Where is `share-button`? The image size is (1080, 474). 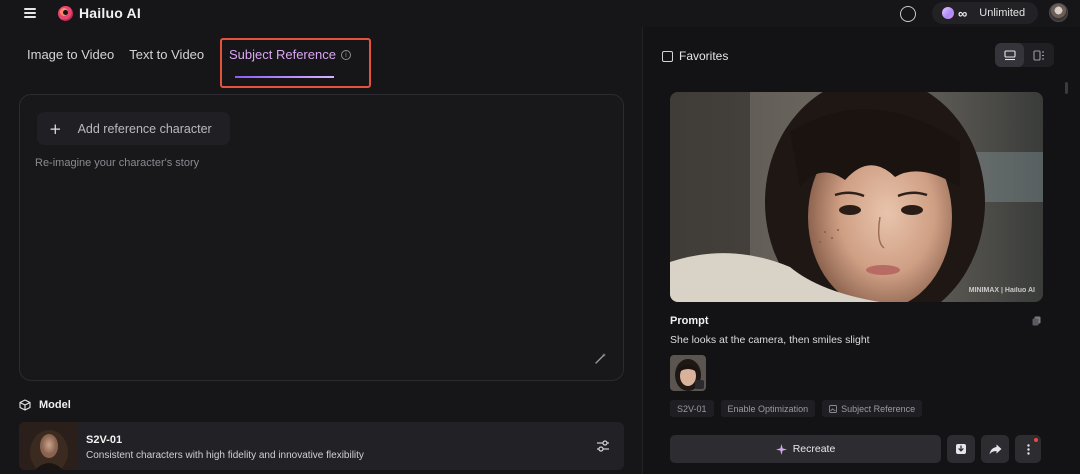
share-button is located at coordinates (995, 449).